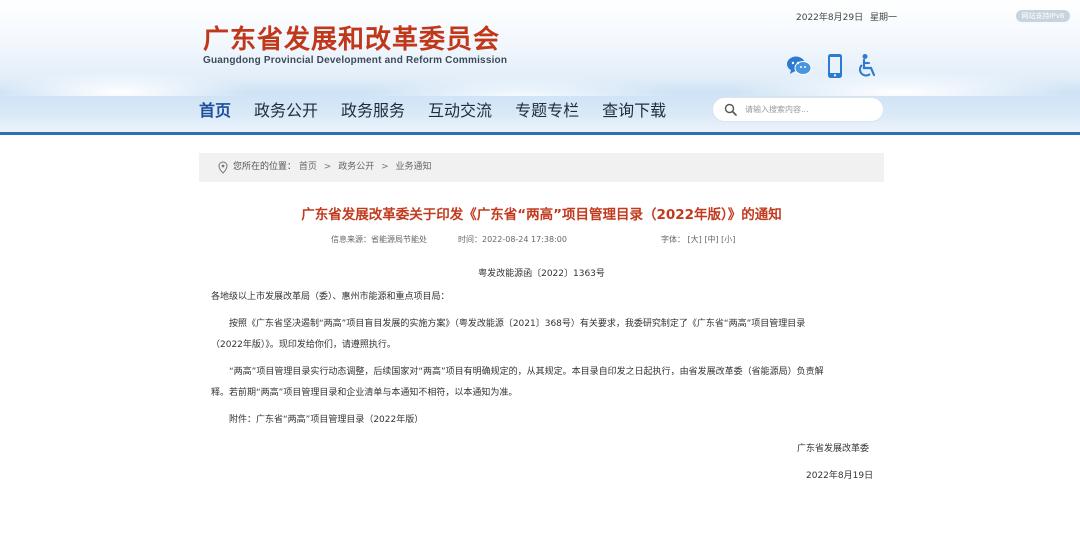 This screenshot has width=1080, height=545. Describe the element at coordinates (364, 393) in the screenshot. I see `paragraph-2-line-2: 释。若前期“两高”项目管理目录和企业清单与本通知不相符，以本通知为准。` at that location.